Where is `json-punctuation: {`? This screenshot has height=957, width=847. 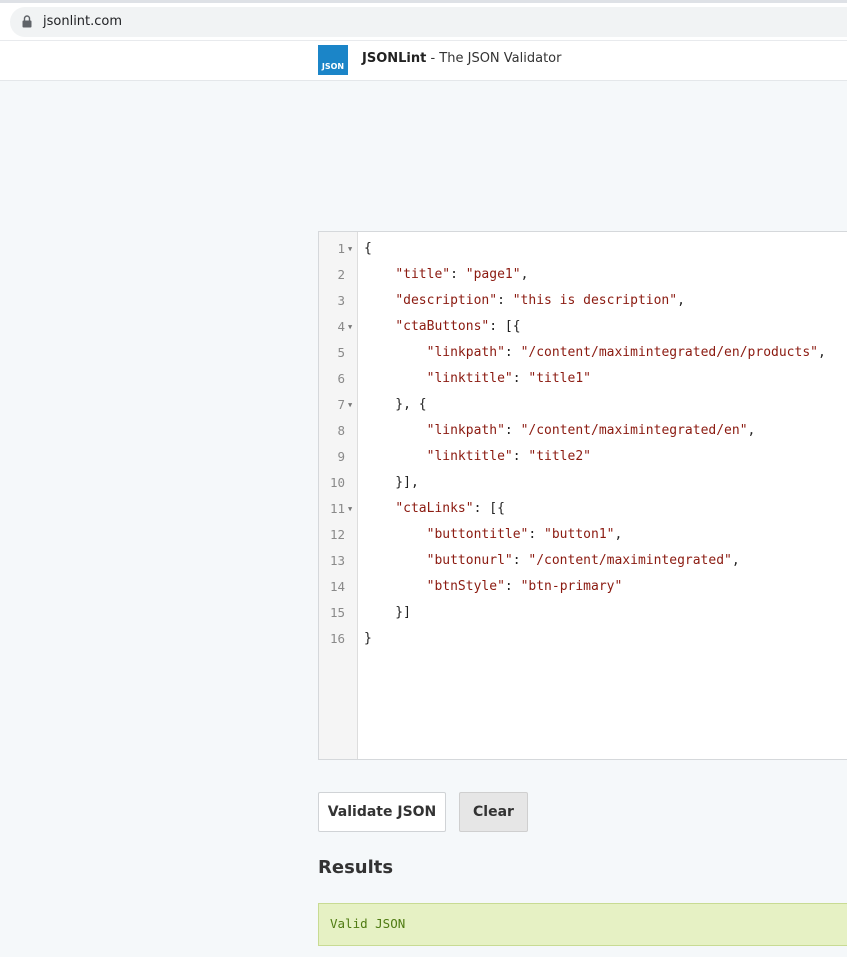
json-punctuation: { is located at coordinates (368, 248).